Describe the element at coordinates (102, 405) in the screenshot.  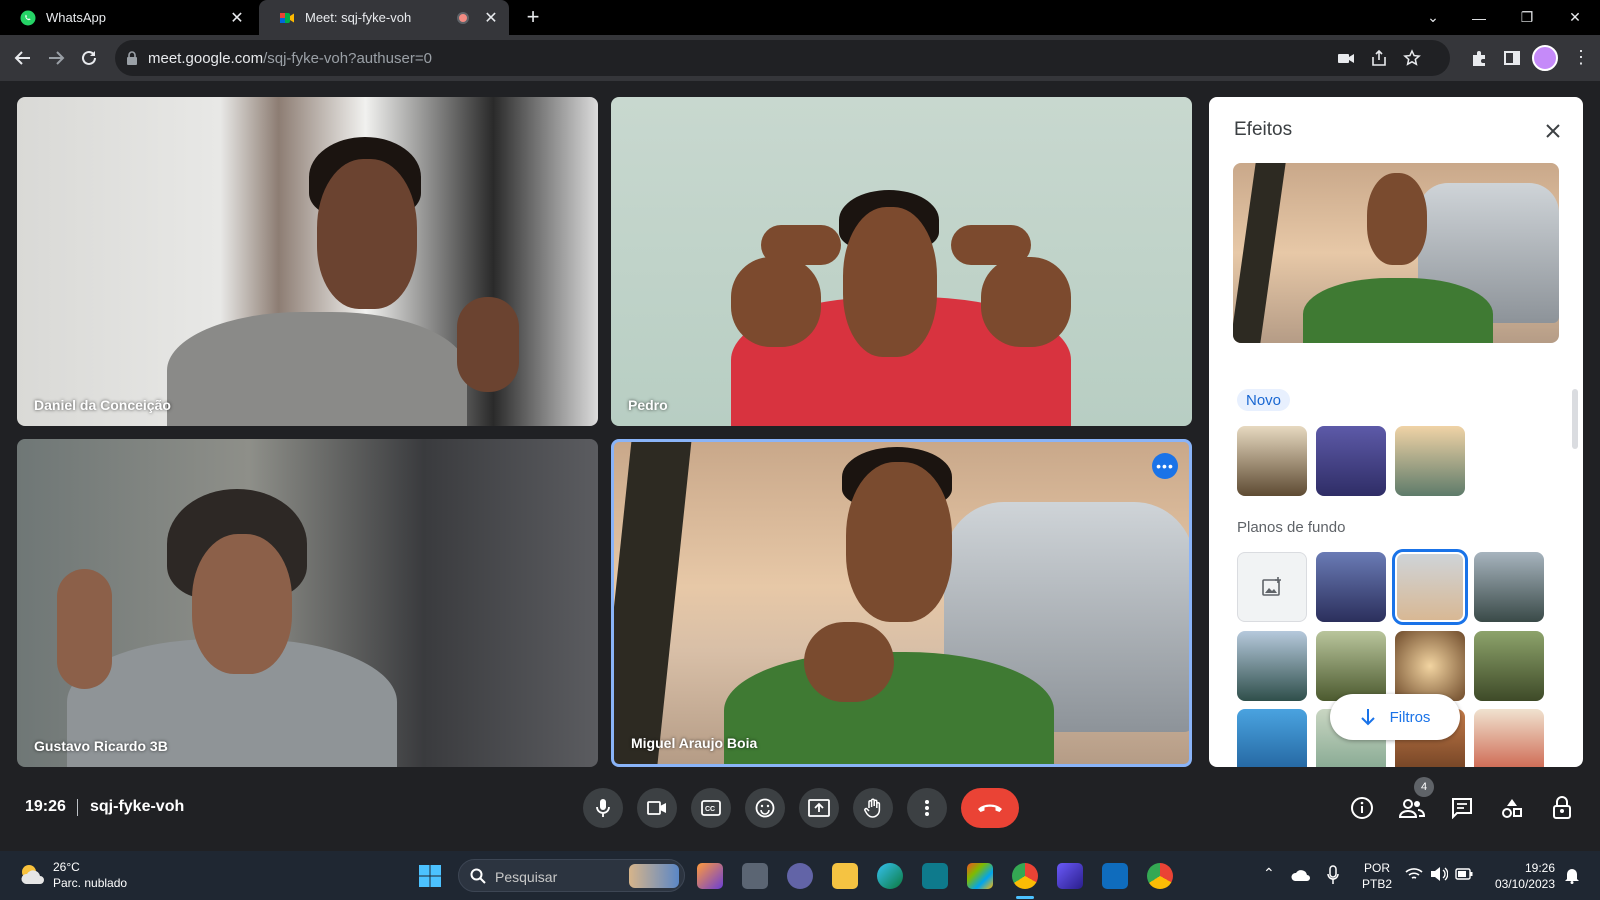
I see `participant-name: Daniel da Conceição` at that location.